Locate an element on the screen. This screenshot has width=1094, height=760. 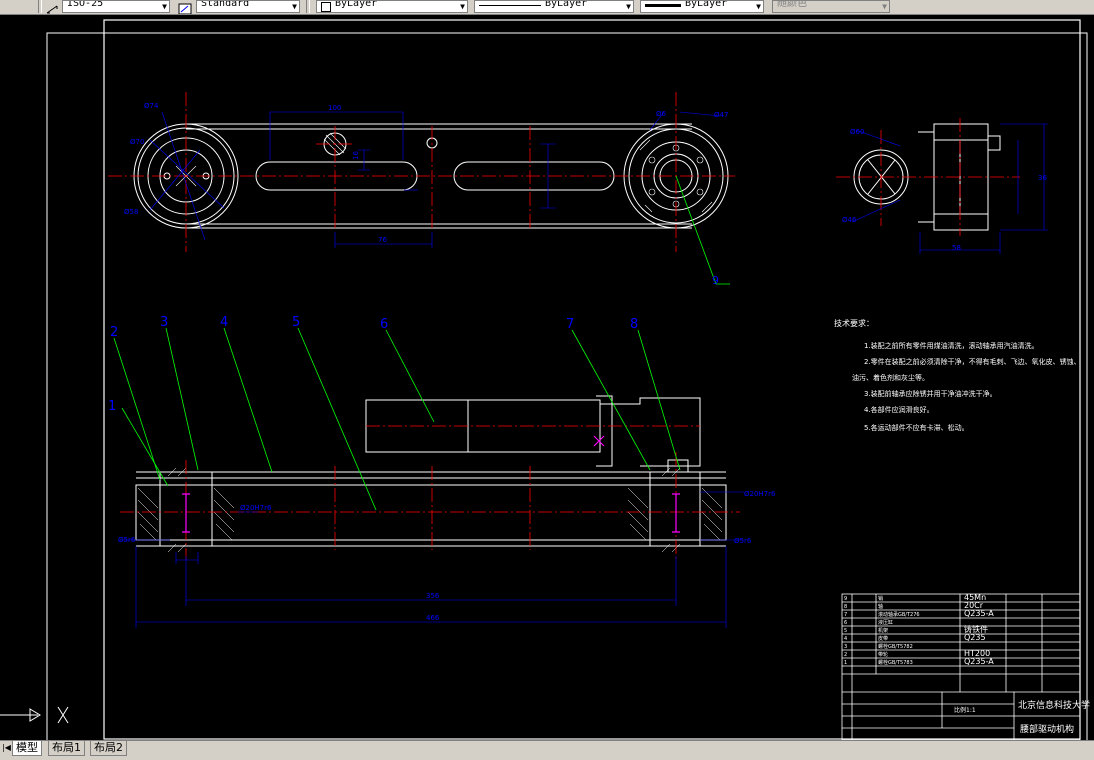
textstyle-icon is located at coordinates (185, 7).